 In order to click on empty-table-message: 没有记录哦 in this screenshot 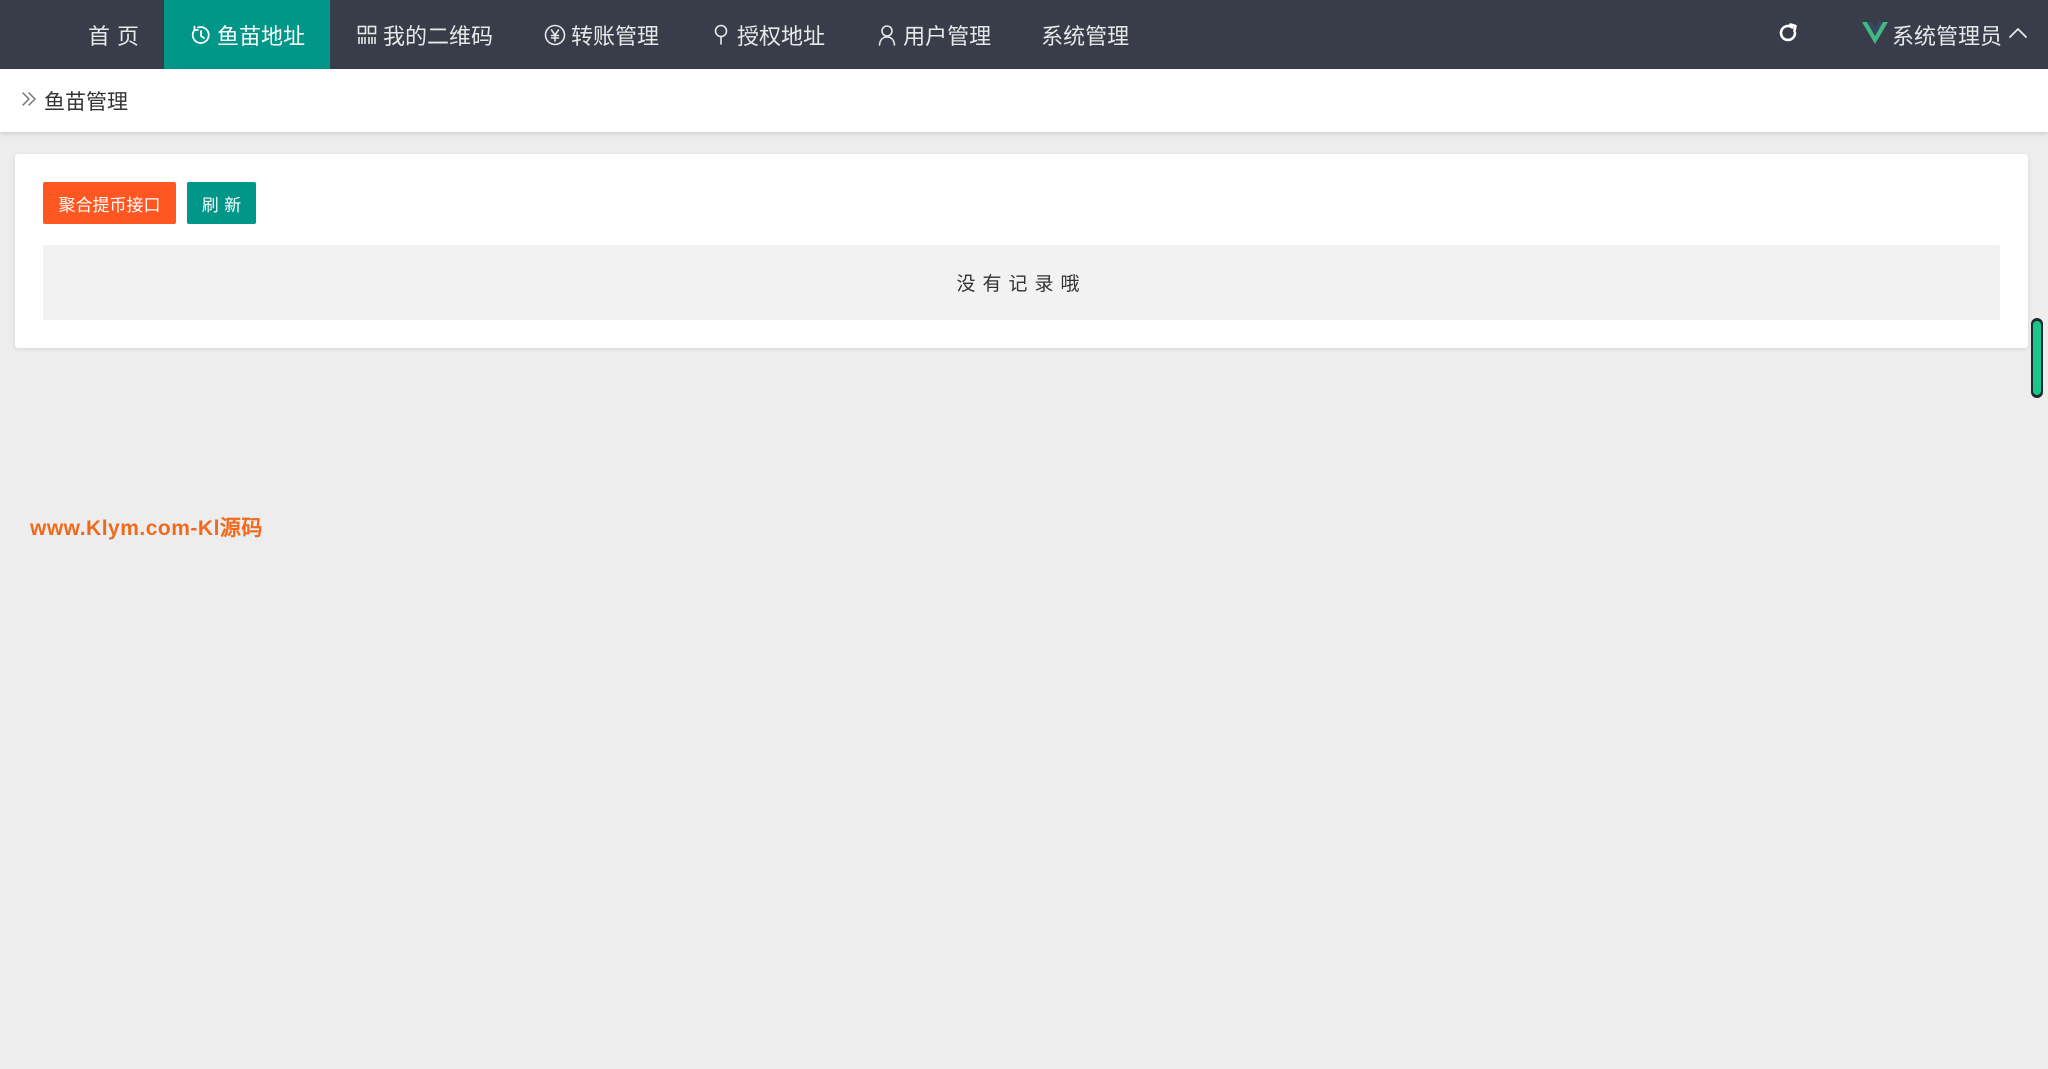, I will do `click(1021, 282)`.